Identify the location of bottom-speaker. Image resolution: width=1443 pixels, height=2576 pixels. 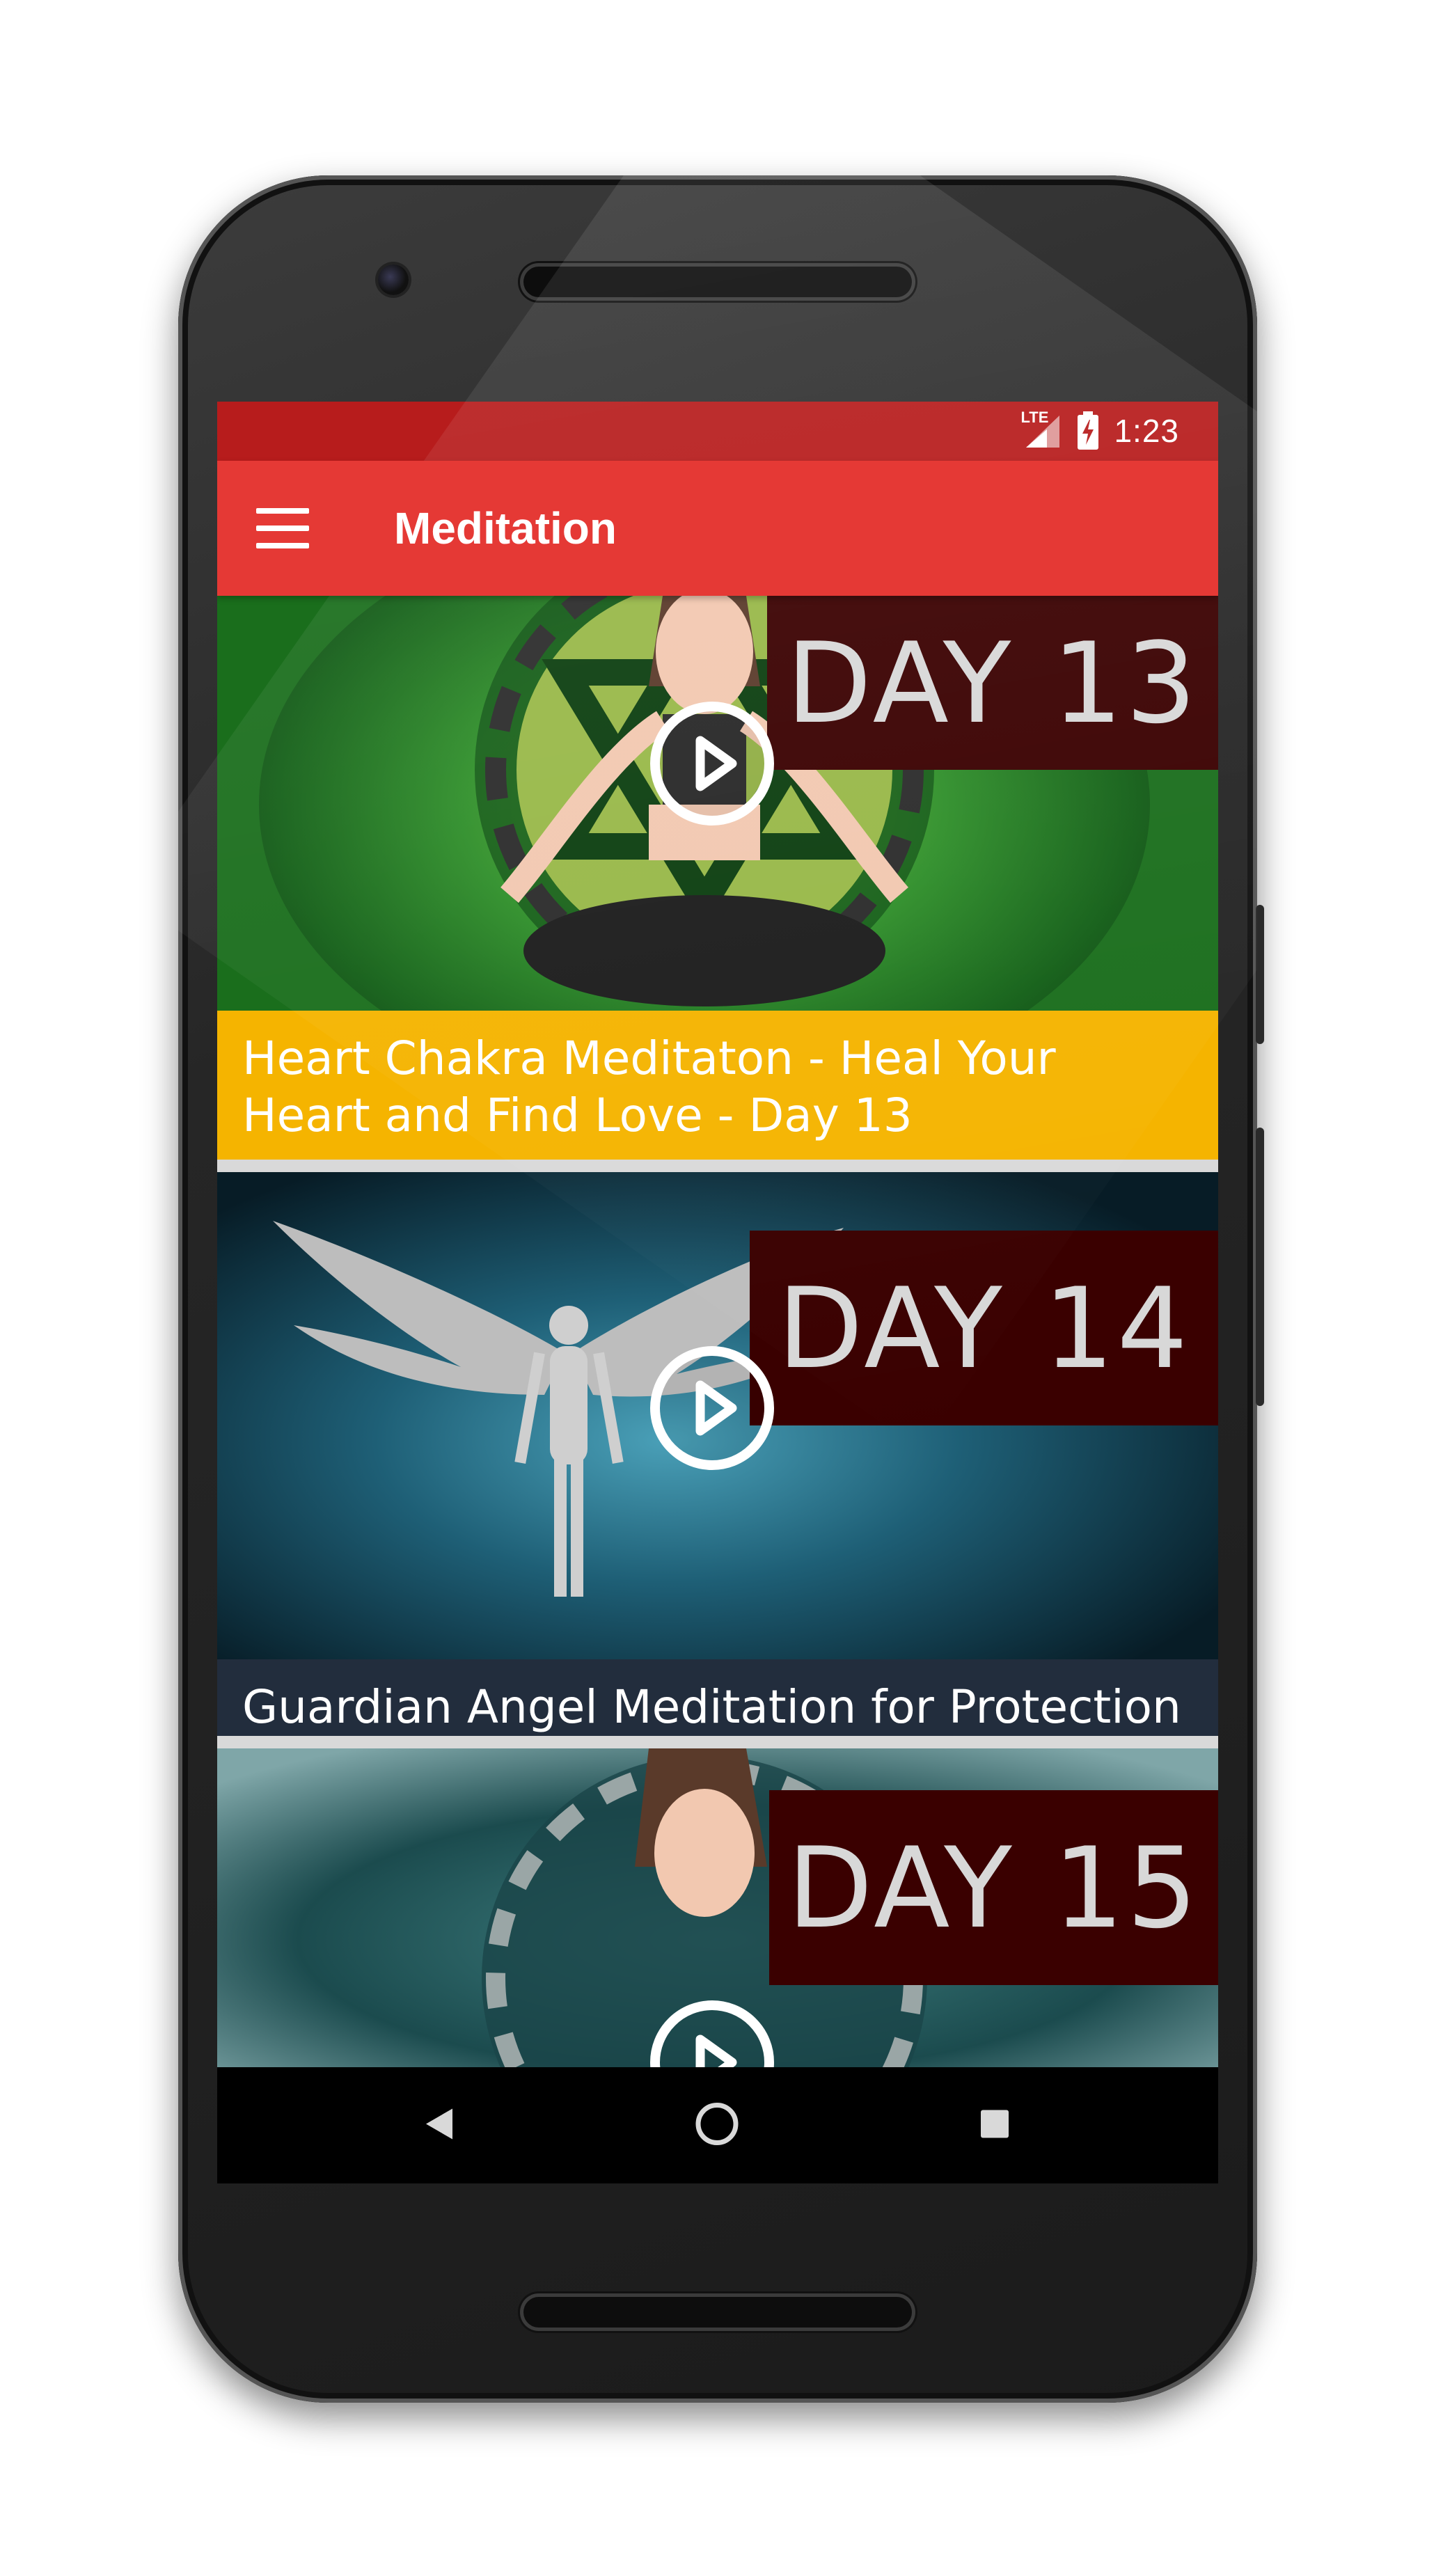
(717, 2312).